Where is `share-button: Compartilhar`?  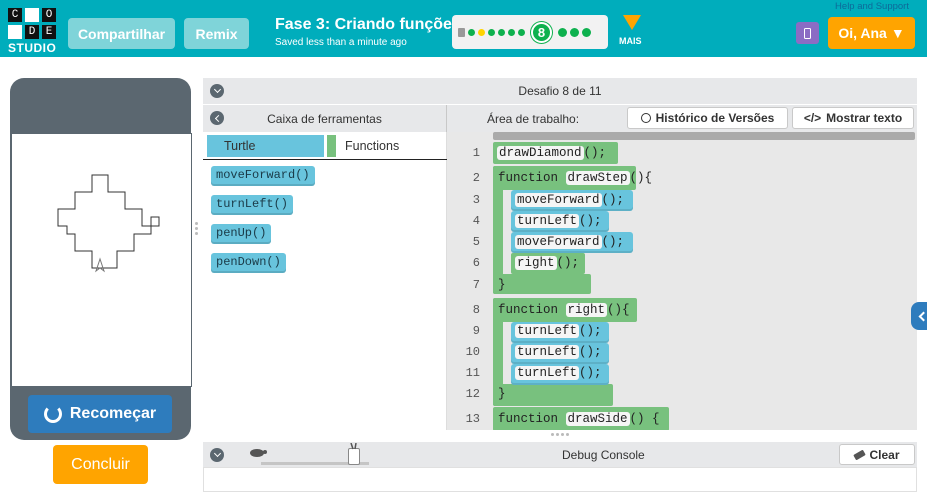
share-button: Compartilhar is located at coordinates (121, 33).